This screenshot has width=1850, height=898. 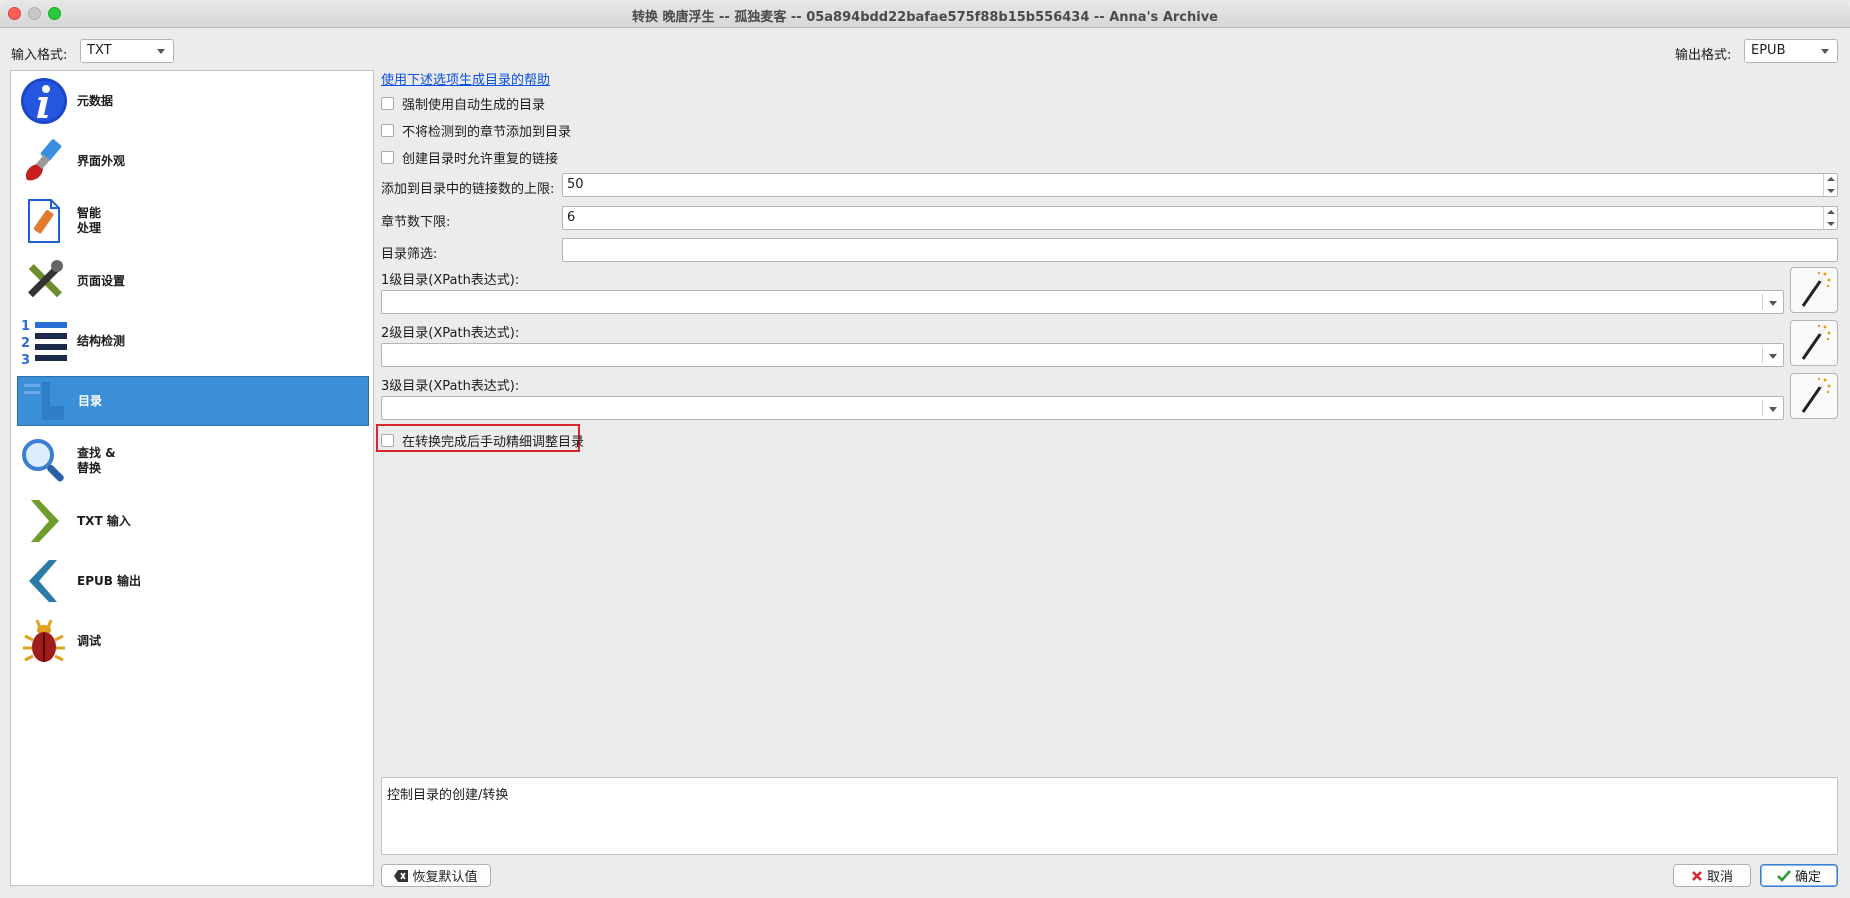 I want to click on numbered-list-icon: 1 2 3, so click(x=44, y=342).